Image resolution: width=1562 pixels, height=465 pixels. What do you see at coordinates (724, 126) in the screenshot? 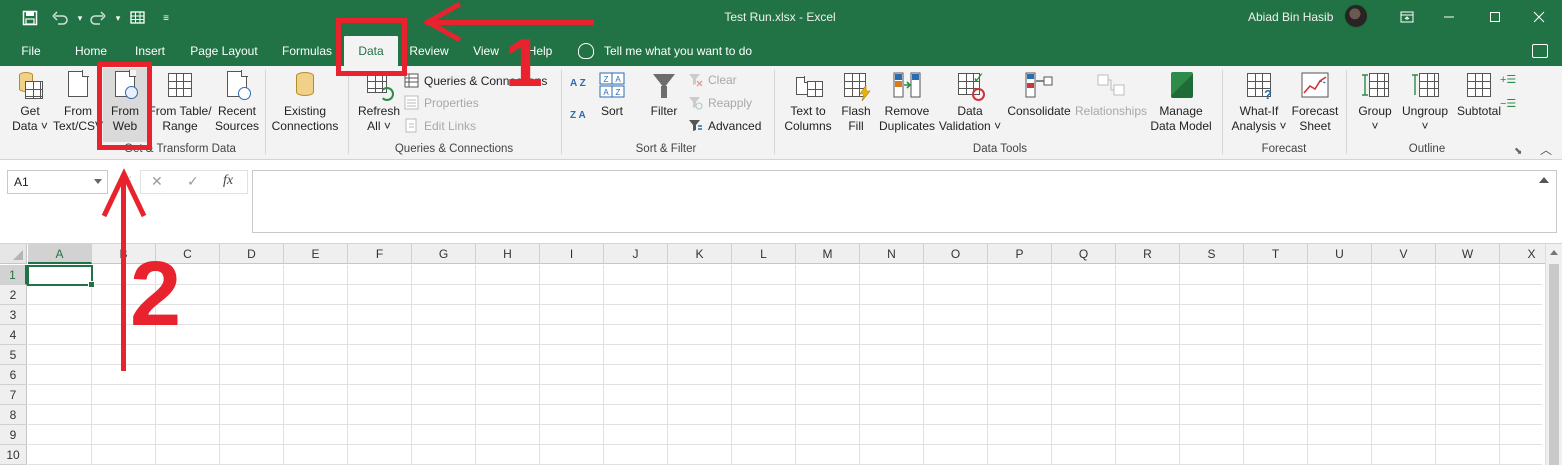
I see `advanced-filter-button: Advanced` at bounding box center [724, 126].